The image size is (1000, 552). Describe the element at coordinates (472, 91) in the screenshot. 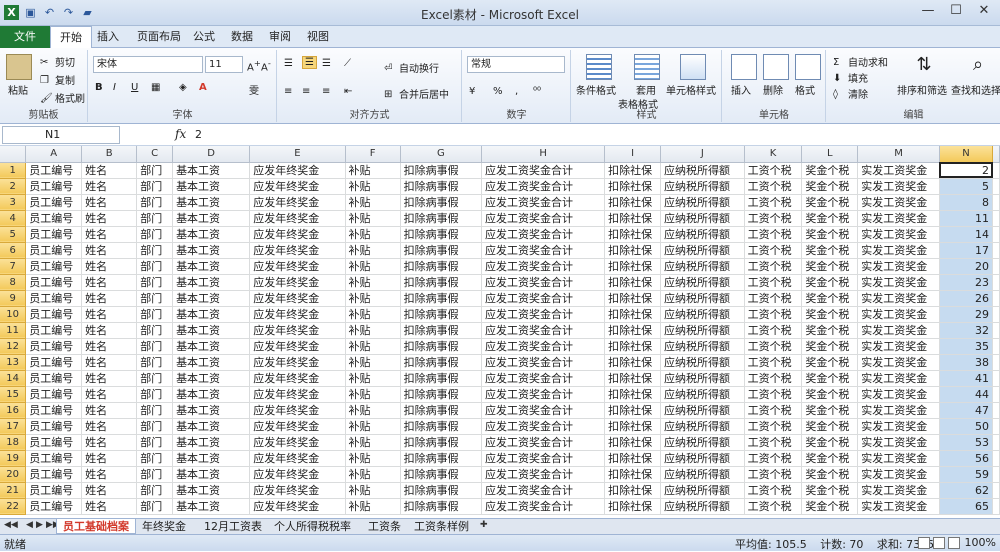

I see `currency-icon: ¥` at that location.